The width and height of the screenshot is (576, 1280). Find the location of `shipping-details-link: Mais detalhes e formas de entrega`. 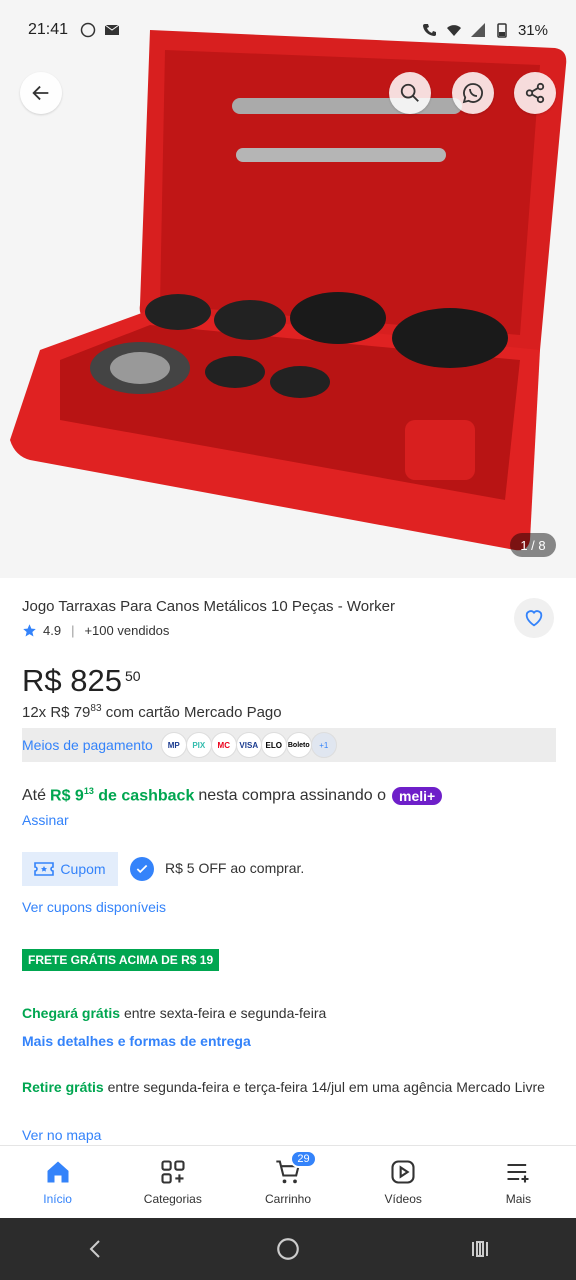

shipping-details-link: Mais detalhes e formas de entrega is located at coordinates (136, 1041).